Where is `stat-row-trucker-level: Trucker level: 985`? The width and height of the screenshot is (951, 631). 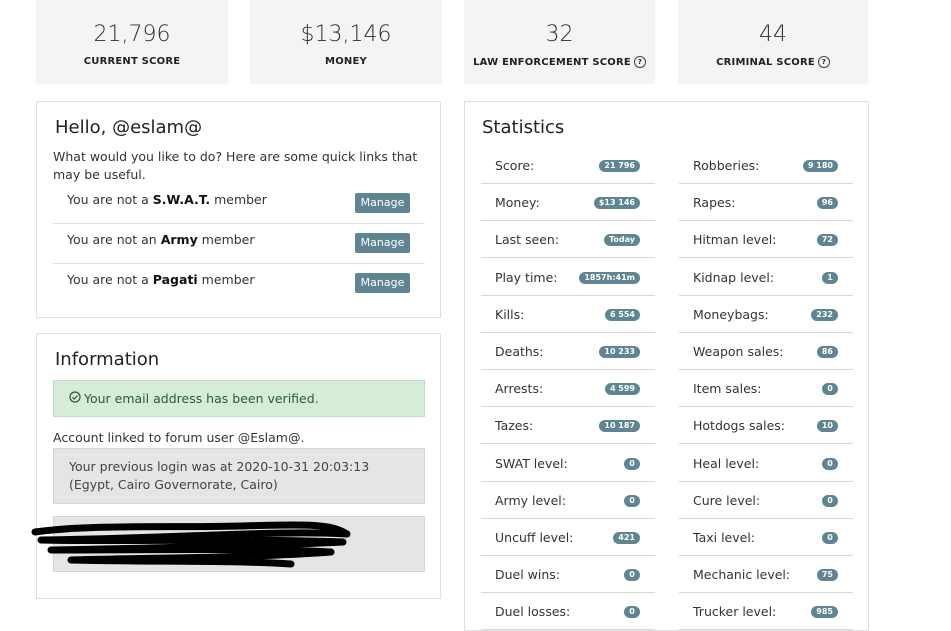
stat-row-trucker-level: Trucker level: 985 is located at coordinates (766, 612).